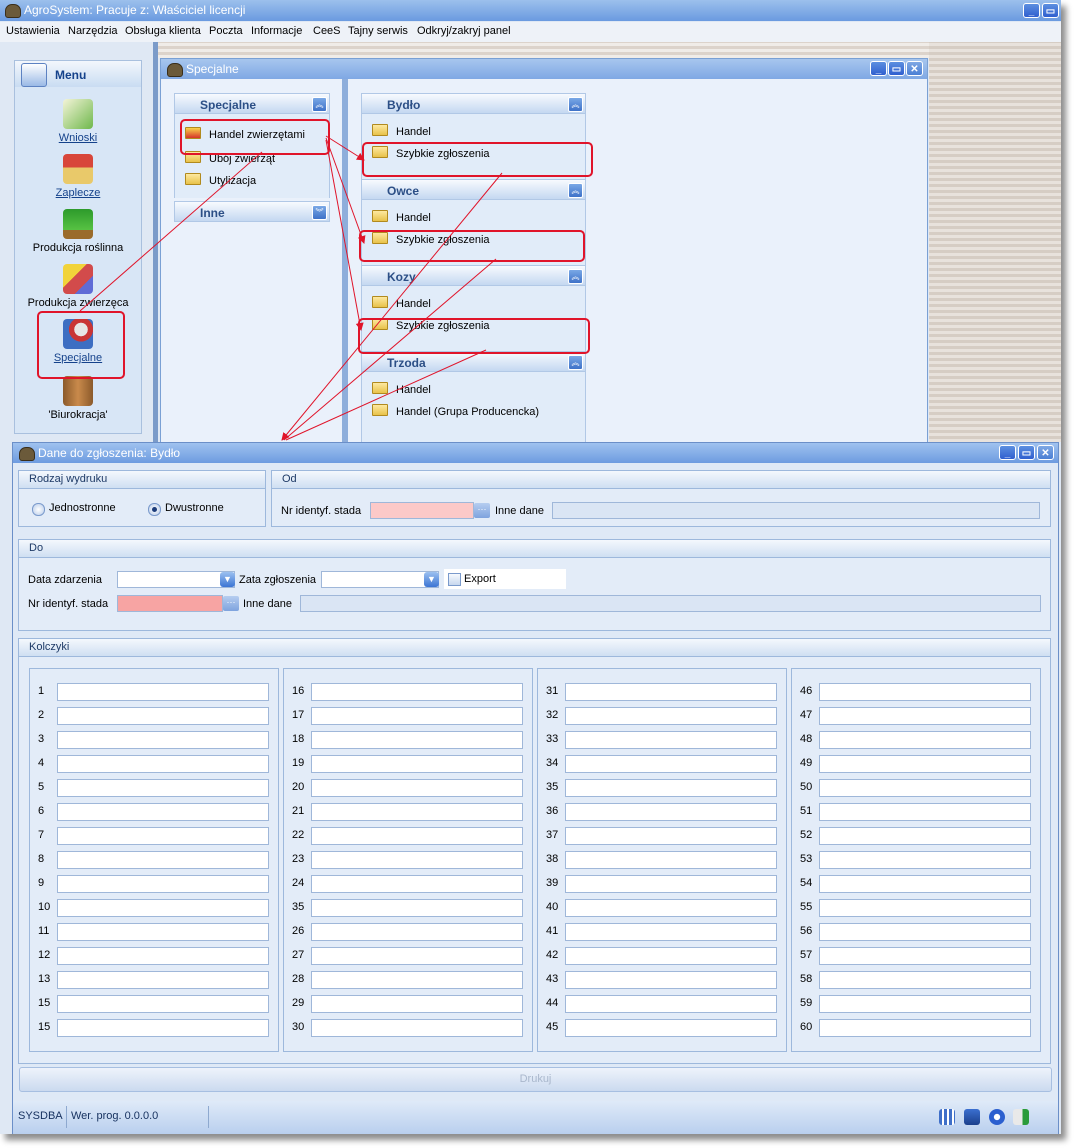 The width and height of the screenshot is (1075, 1148). I want to click on group-header-specjalne: Specjalne ︽, so click(252, 103).